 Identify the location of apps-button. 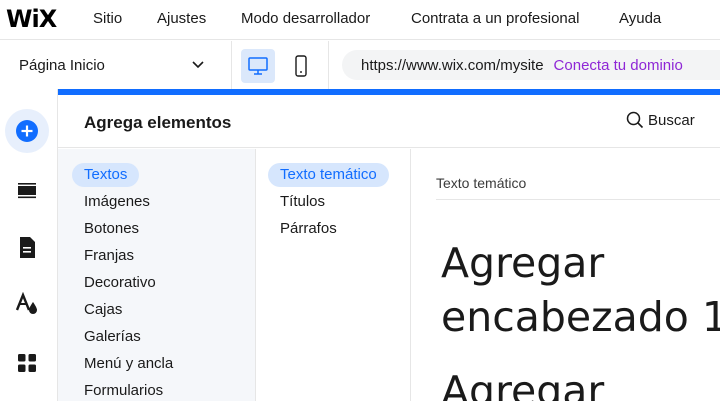
(27, 363).